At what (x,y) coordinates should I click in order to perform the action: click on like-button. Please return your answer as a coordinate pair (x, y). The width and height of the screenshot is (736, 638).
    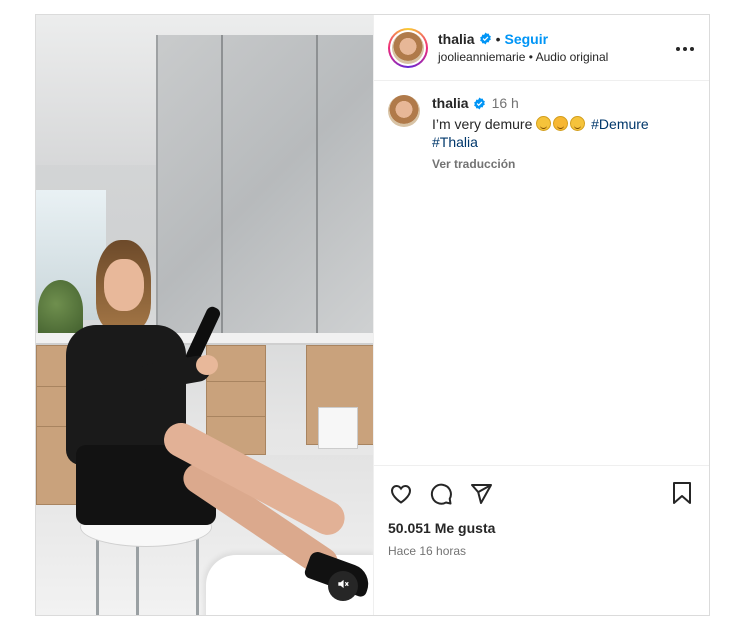
    Looking at the image, I should click on (401, 494).